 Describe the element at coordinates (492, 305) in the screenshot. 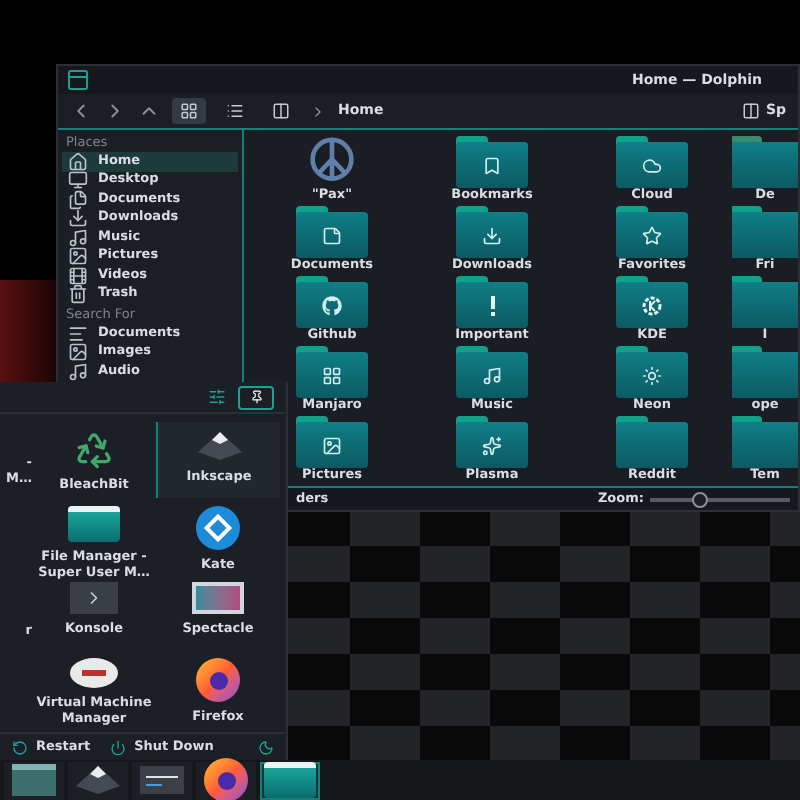

I see `exclamation-icon` at that location.